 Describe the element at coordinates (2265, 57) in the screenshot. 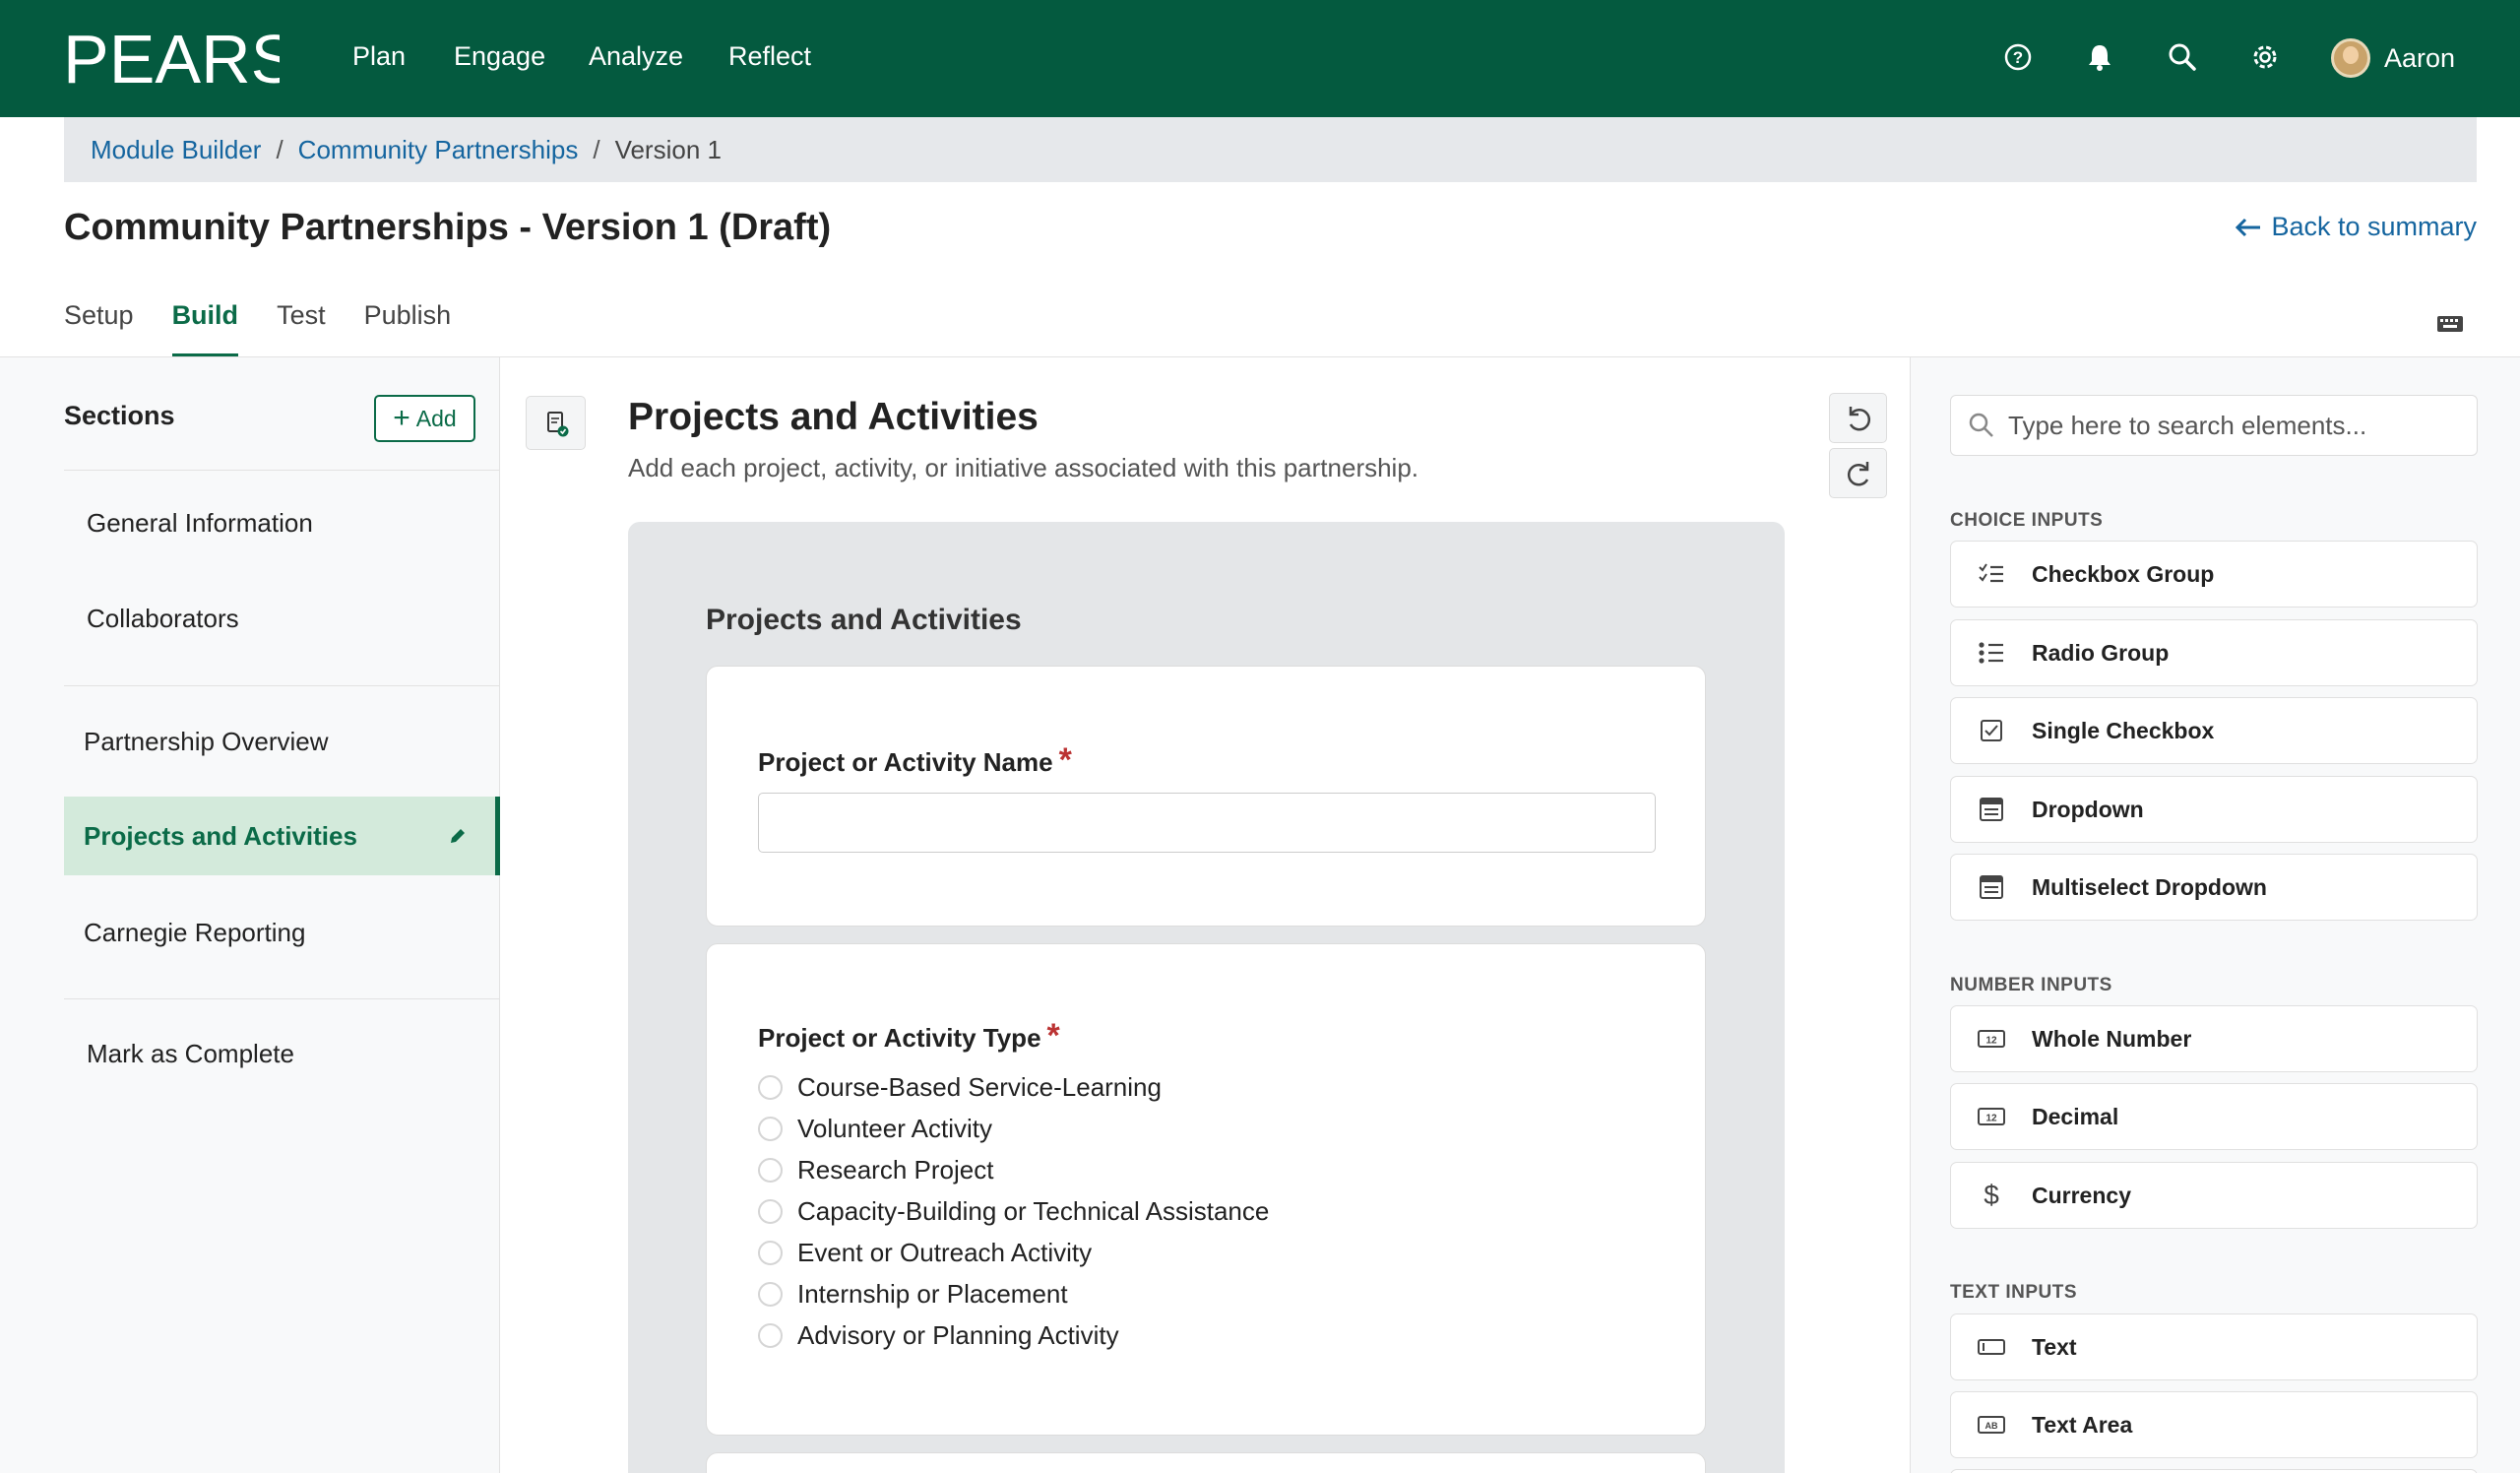

I see `gear-icon` at that location.